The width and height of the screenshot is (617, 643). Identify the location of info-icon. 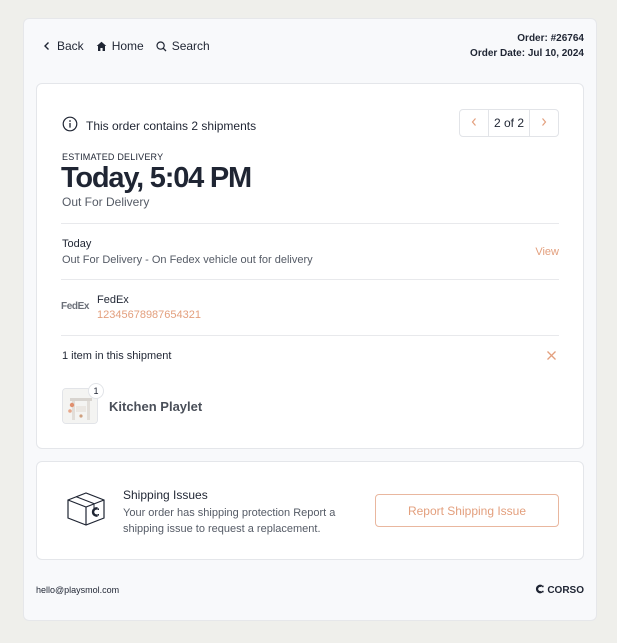
(70, 125).